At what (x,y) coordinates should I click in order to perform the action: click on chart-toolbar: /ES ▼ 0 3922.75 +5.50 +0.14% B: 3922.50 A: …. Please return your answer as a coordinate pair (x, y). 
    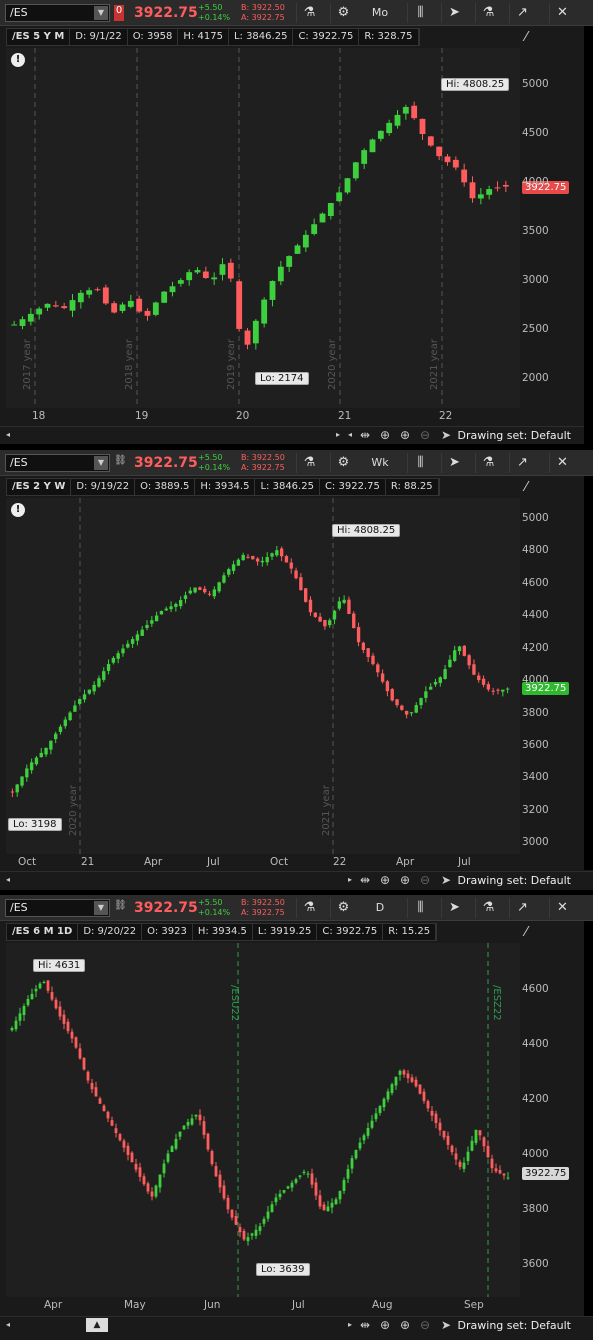
    Looking at the image, I should click on (296, 13).